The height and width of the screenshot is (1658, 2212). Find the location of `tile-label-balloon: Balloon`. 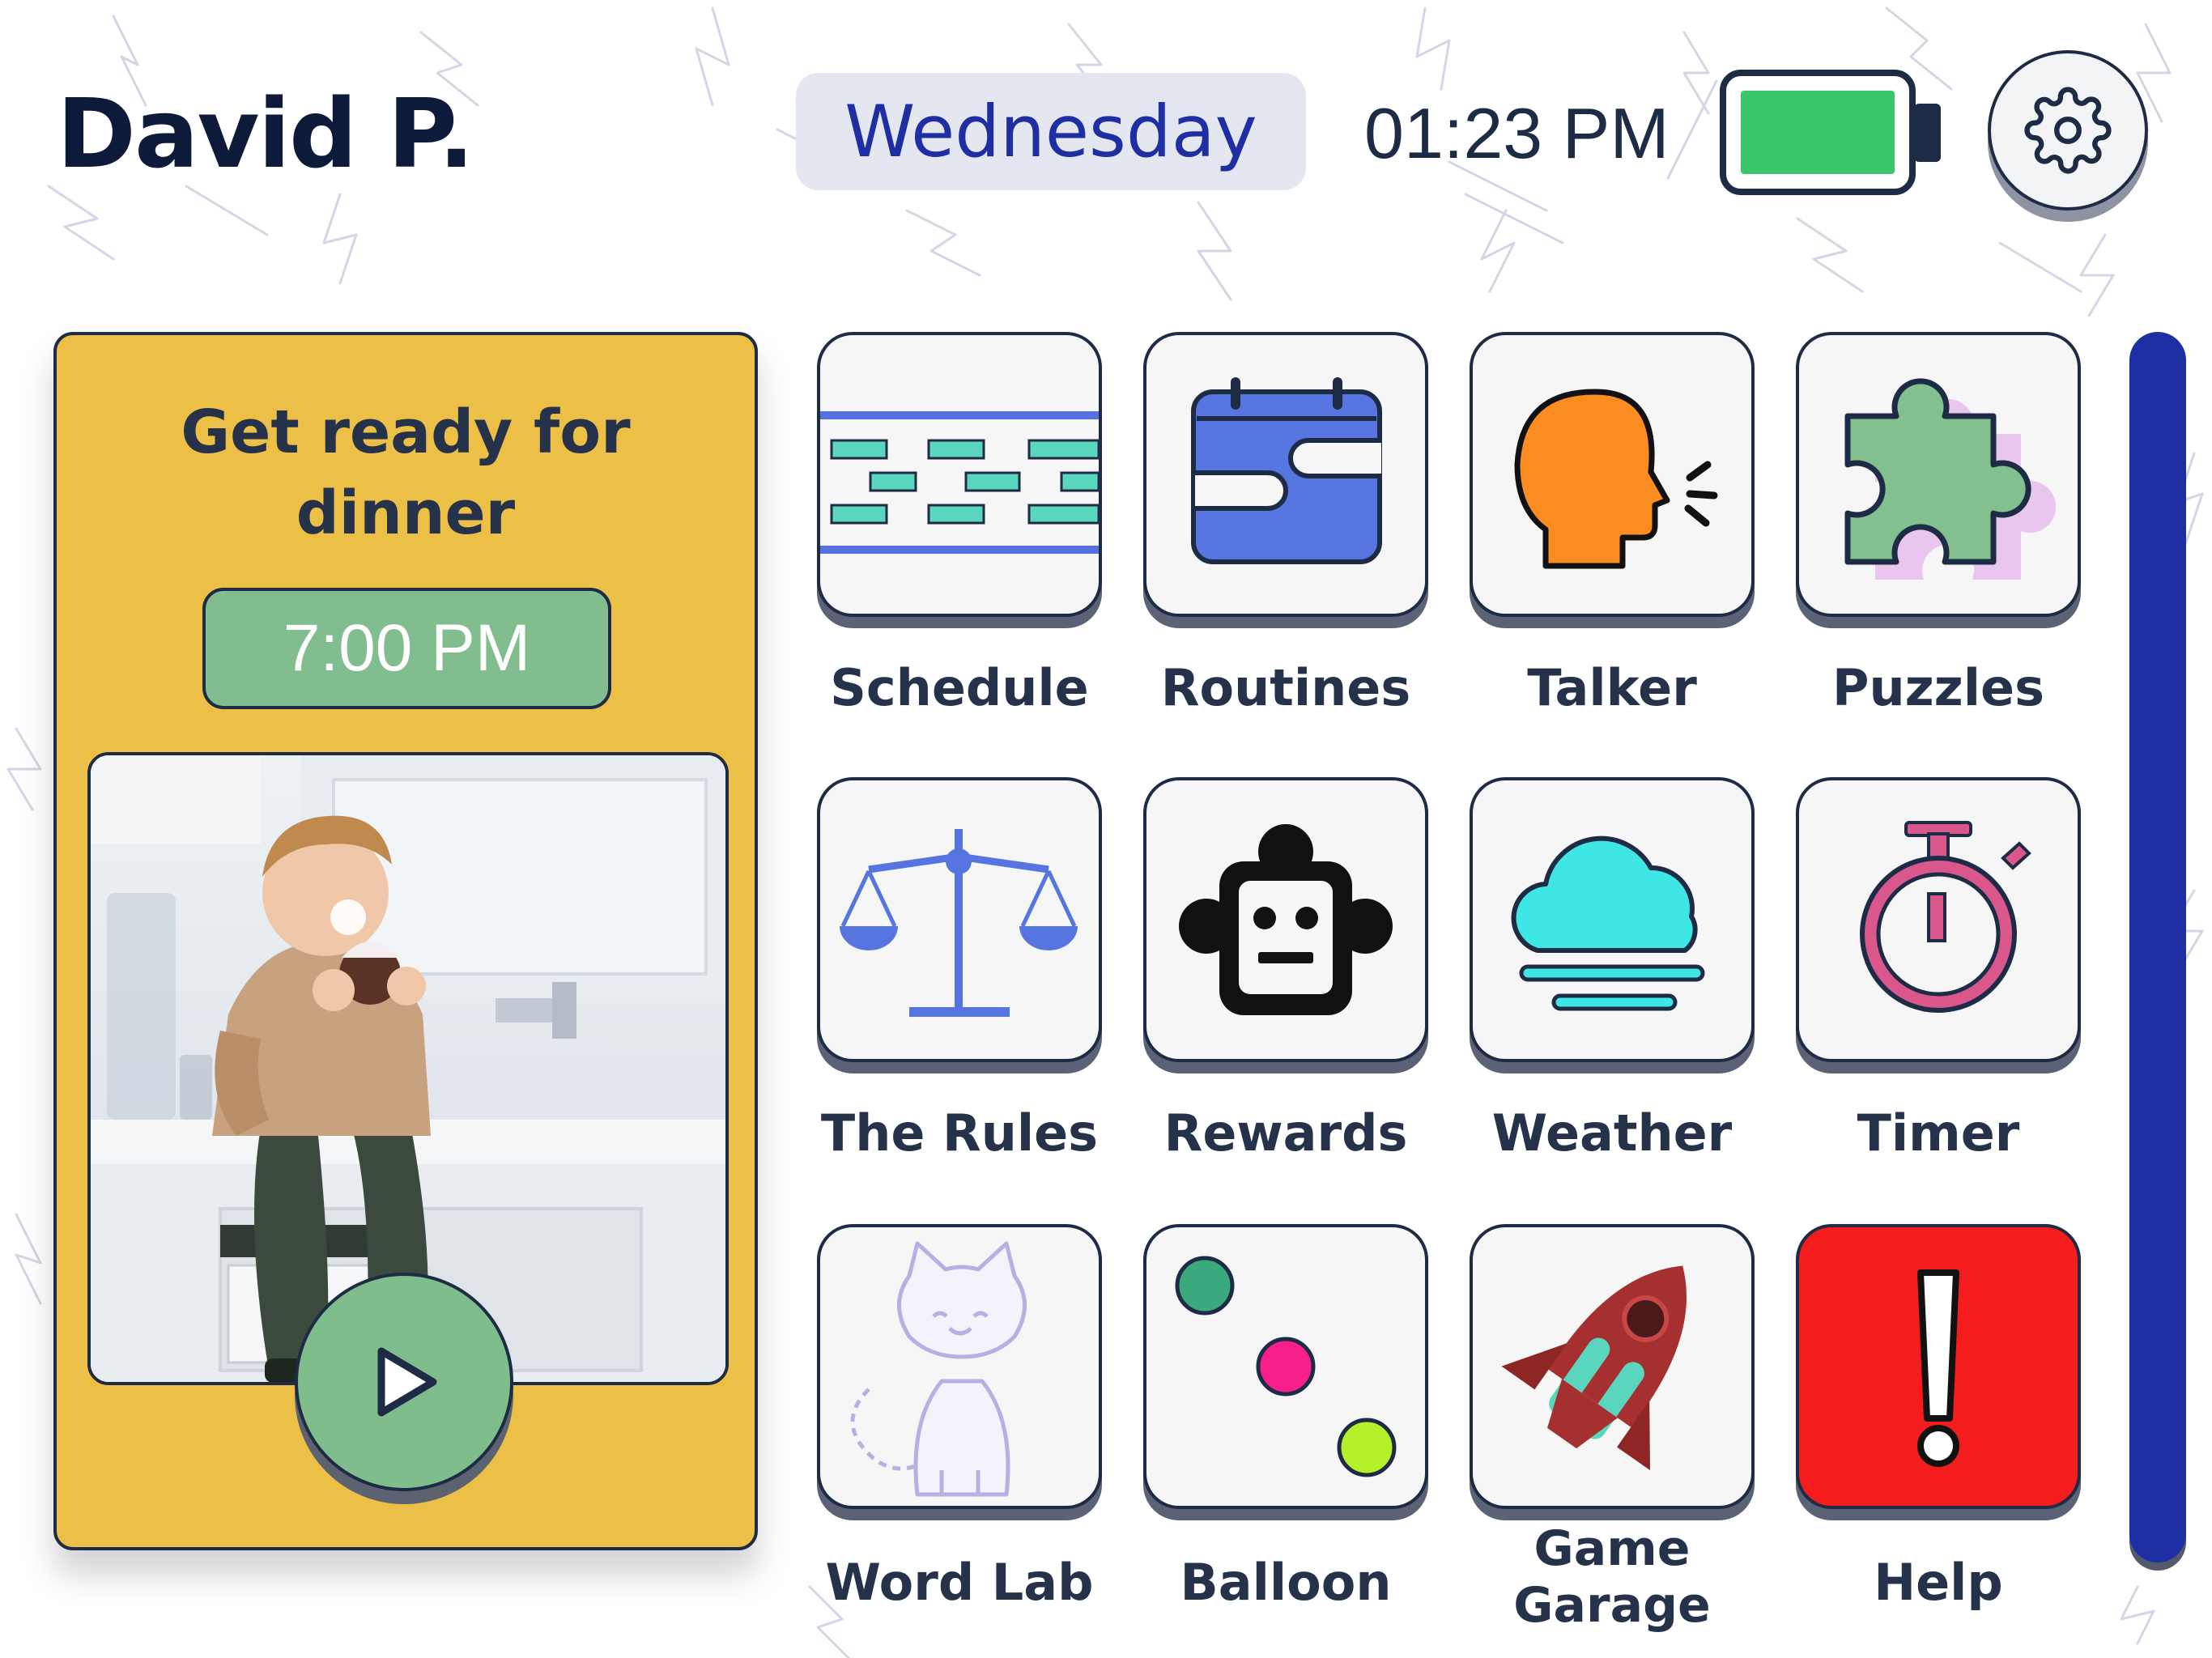

tile-label-balloon: Balloon is located at coordinates (1286, 1582).